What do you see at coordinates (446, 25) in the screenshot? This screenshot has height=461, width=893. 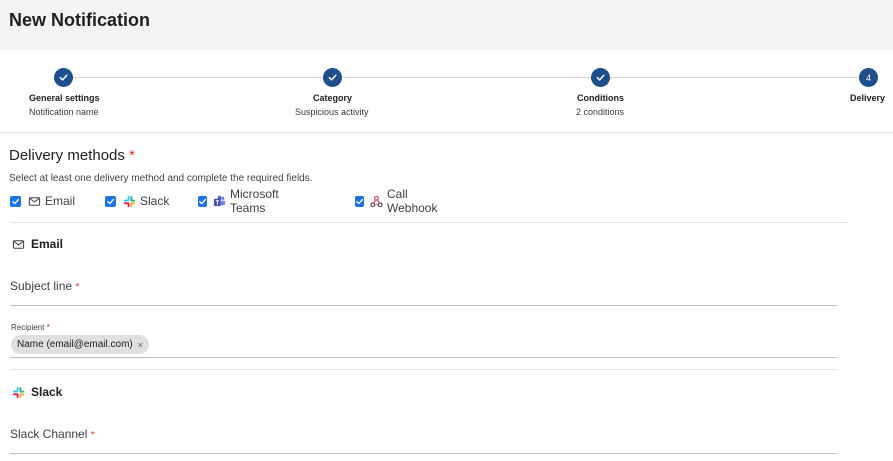 I see `page-header: New Notification` at bounding box center [446, 25].